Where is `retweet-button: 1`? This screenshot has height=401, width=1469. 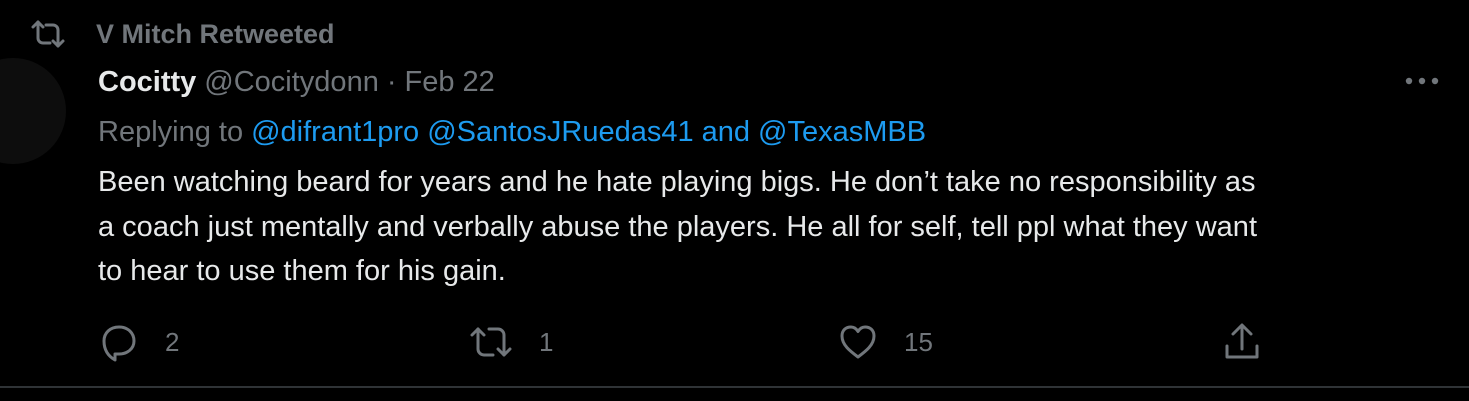
retweet-button: 1 is located at coordinates (511, 342).